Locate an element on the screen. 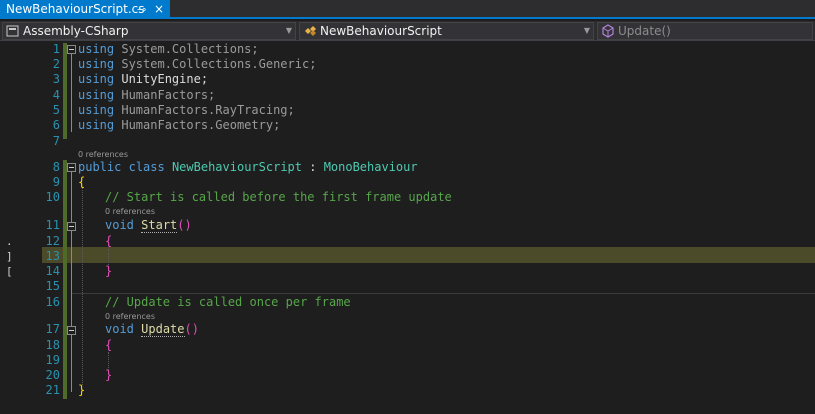  line-number: 17 is located at coordinates (52, 329).